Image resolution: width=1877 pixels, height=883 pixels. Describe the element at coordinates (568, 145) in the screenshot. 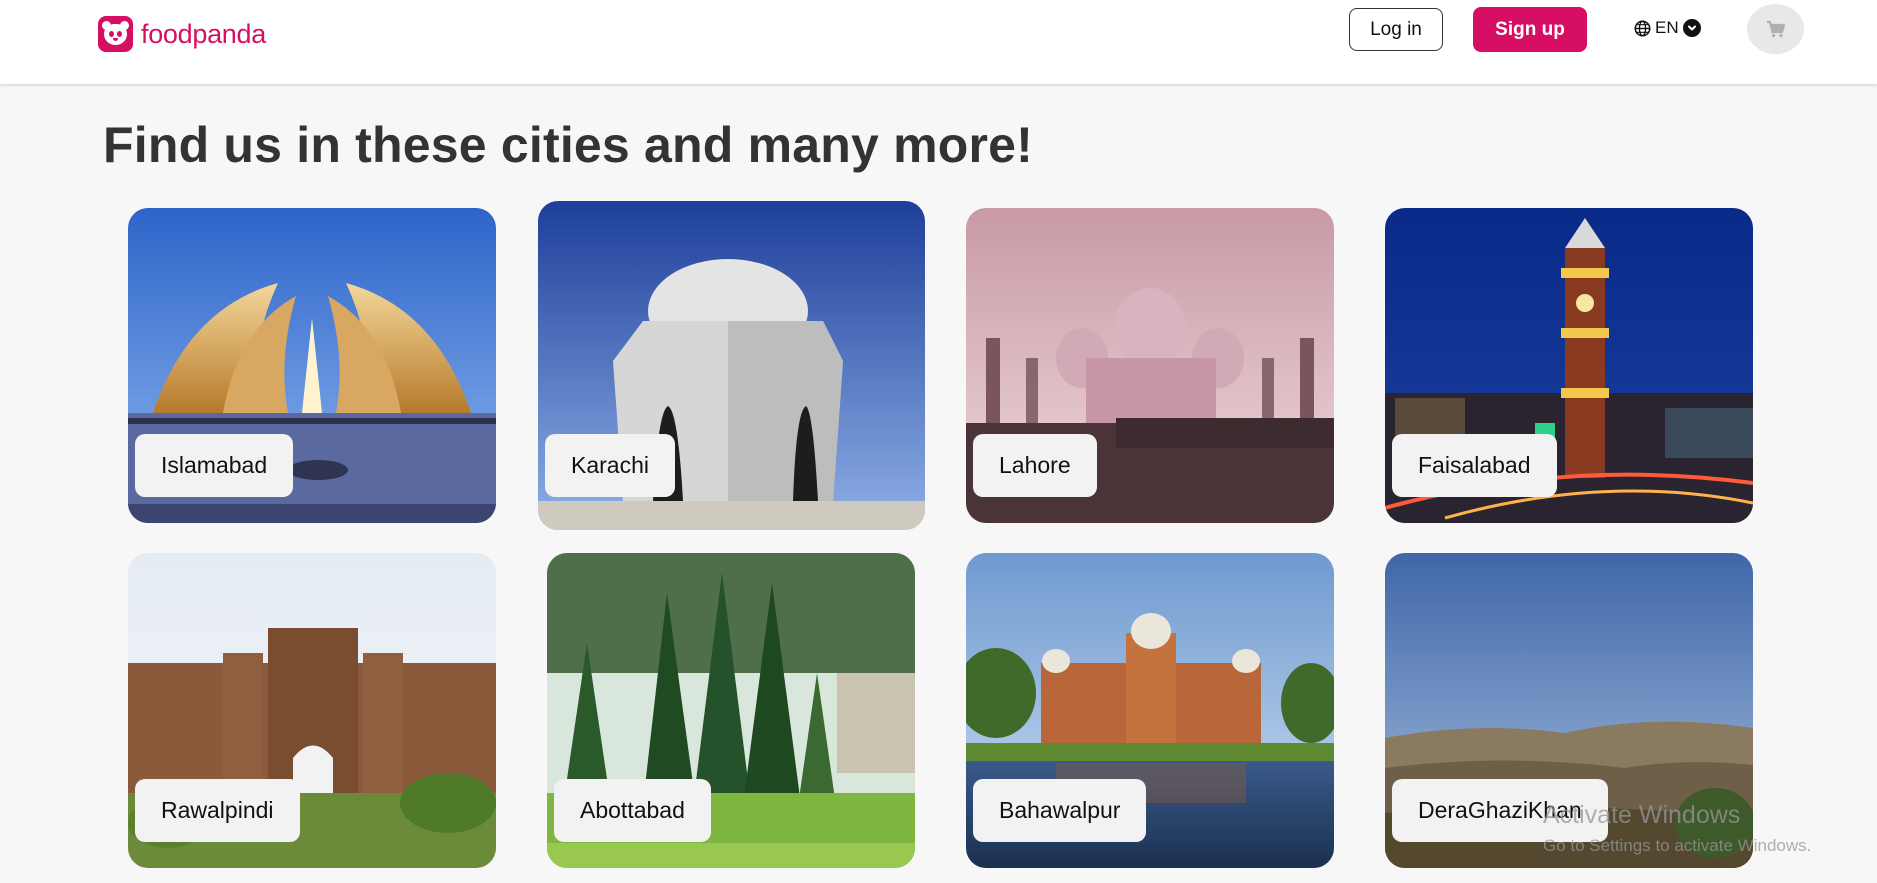

I see `page-title: Find us in these cities and many more!` at that location.